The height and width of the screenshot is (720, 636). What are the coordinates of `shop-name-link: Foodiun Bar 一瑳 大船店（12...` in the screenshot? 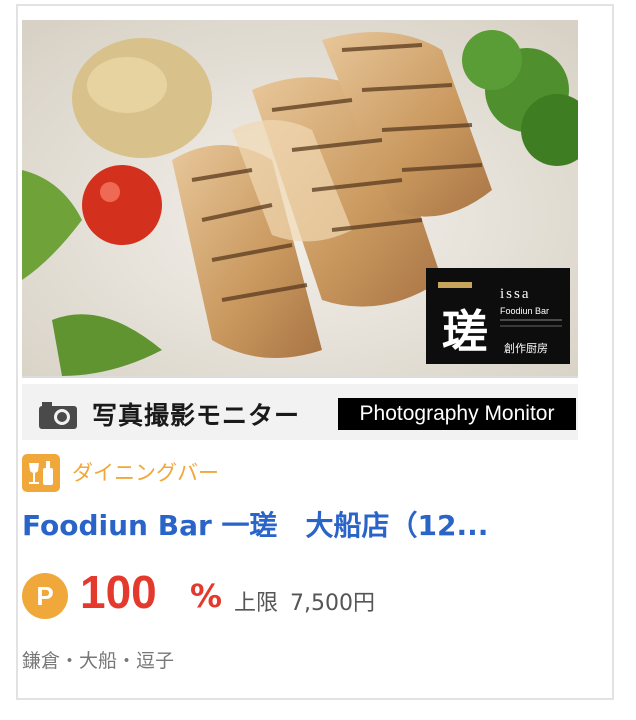 It's located at (300, 524).